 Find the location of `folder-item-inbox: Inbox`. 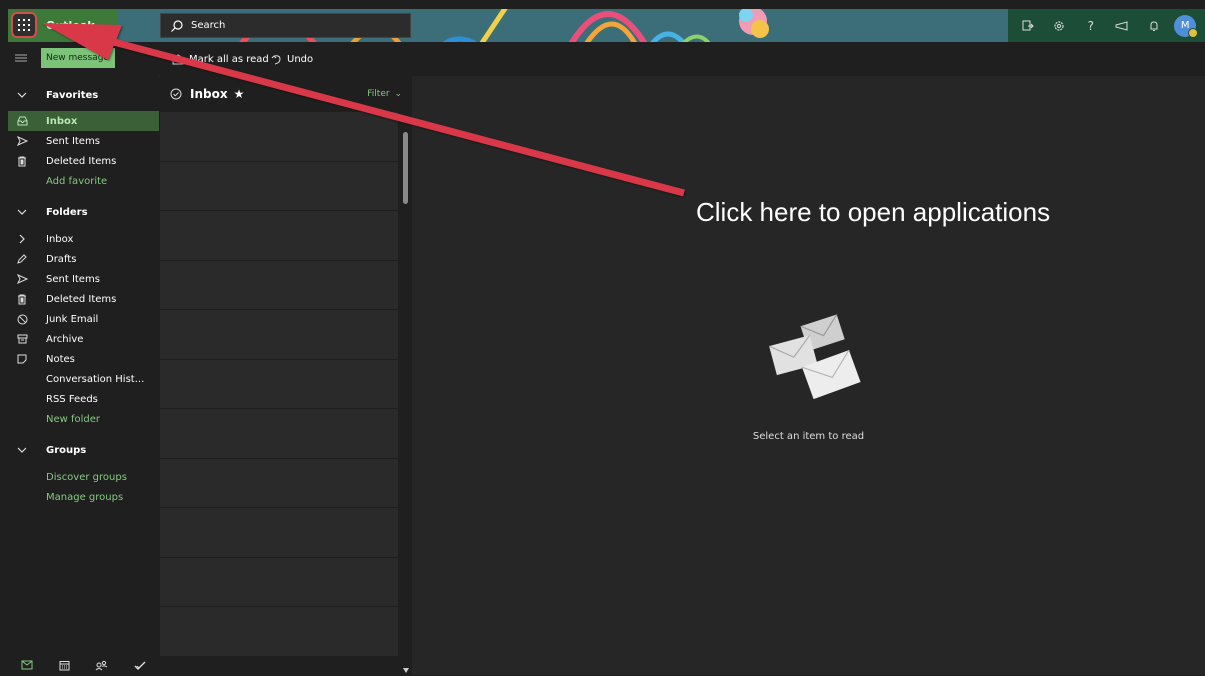

folder-item-inbox: Inbox is located at coordinates (83, 239).